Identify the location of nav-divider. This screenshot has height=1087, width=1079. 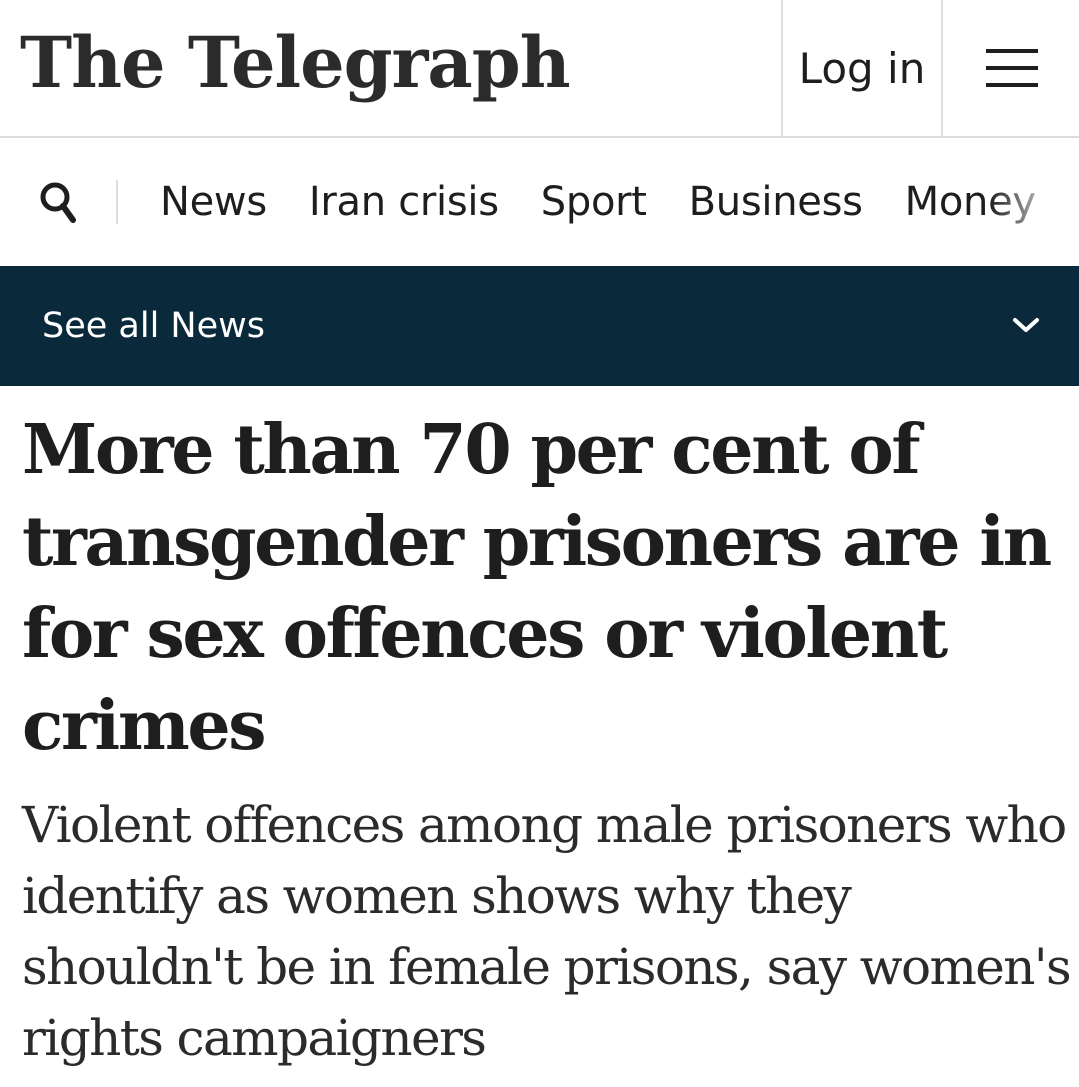
(117, 202).